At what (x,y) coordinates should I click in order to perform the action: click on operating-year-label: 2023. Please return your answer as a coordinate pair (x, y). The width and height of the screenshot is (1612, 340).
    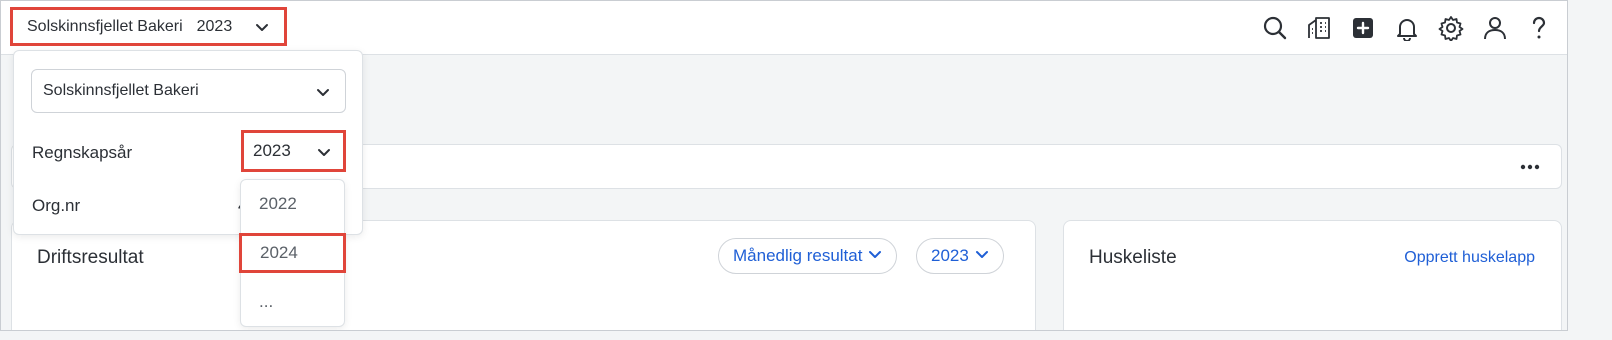
    Looking at the image, I should click on (950, 255).